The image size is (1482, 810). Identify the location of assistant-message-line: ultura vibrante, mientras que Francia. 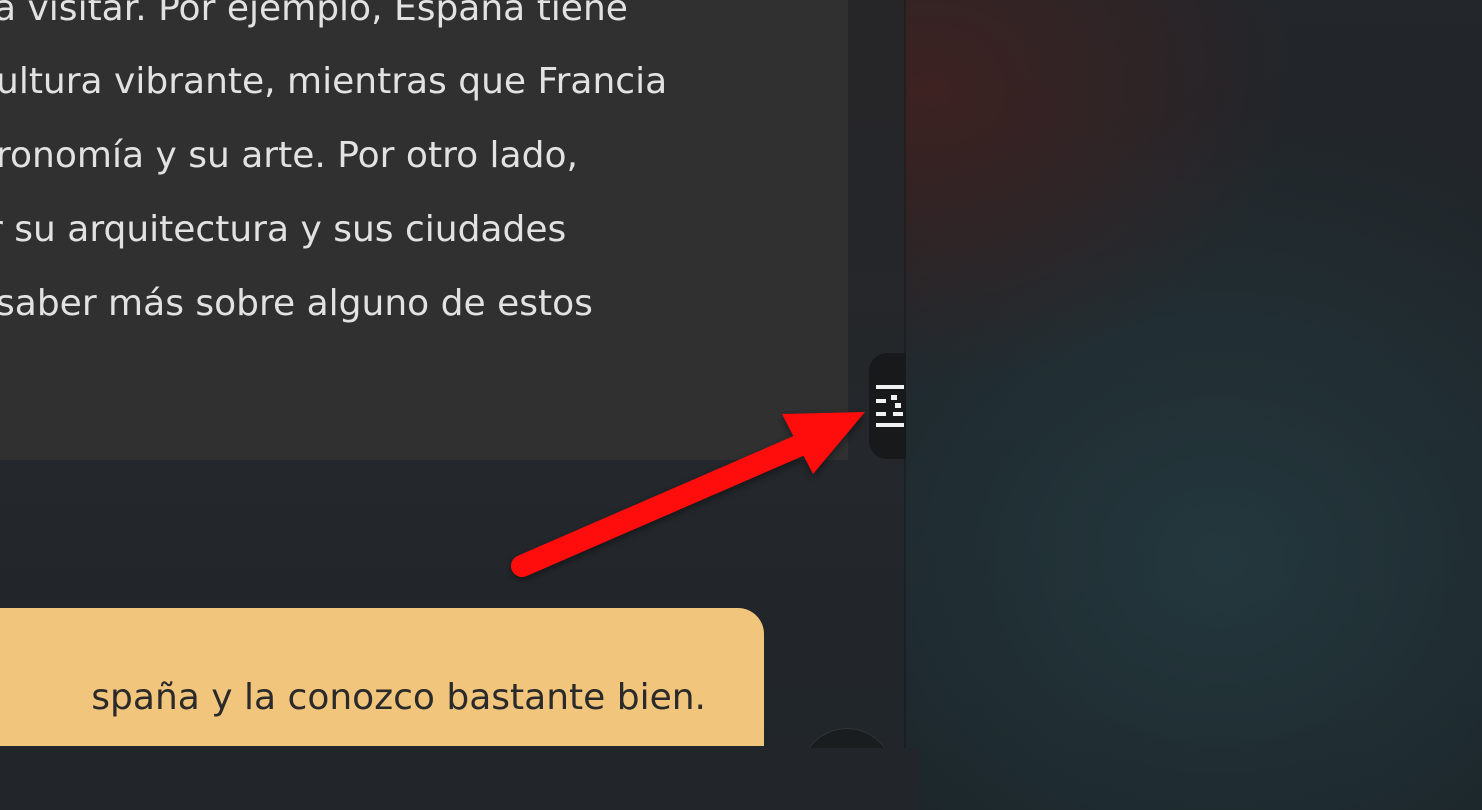
(334, 81).